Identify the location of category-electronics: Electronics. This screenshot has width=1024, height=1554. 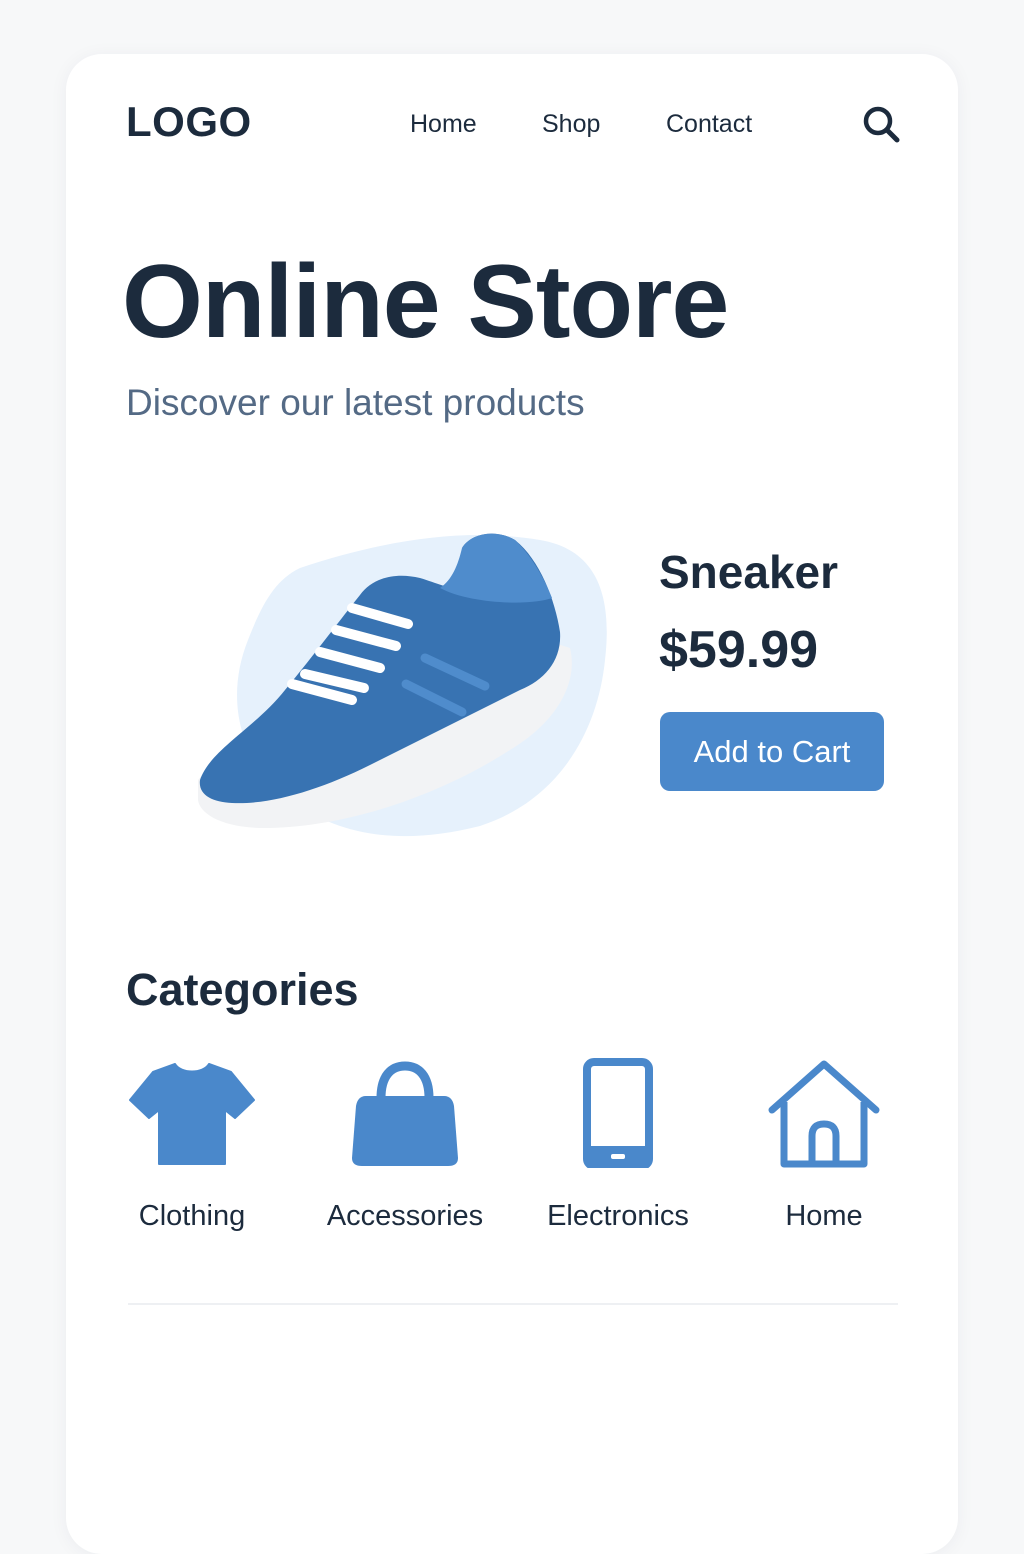
(618, 1153).